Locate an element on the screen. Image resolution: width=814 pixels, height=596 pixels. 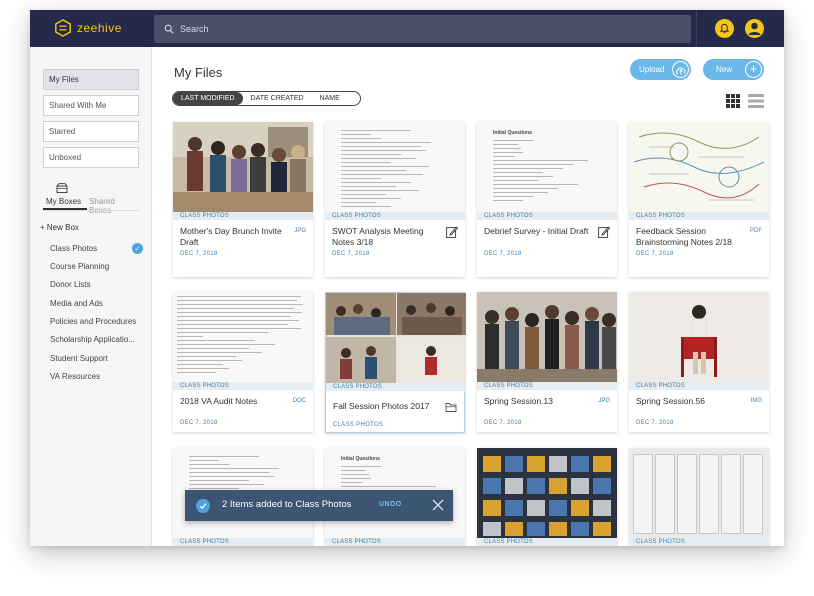
file-name: 2018 VA Audit Notes is located at coordinates (219, 401).